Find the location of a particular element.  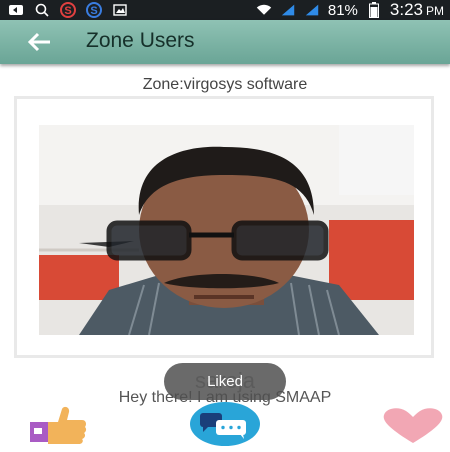

arrow-left-icon is located at coordinates (38, 42).